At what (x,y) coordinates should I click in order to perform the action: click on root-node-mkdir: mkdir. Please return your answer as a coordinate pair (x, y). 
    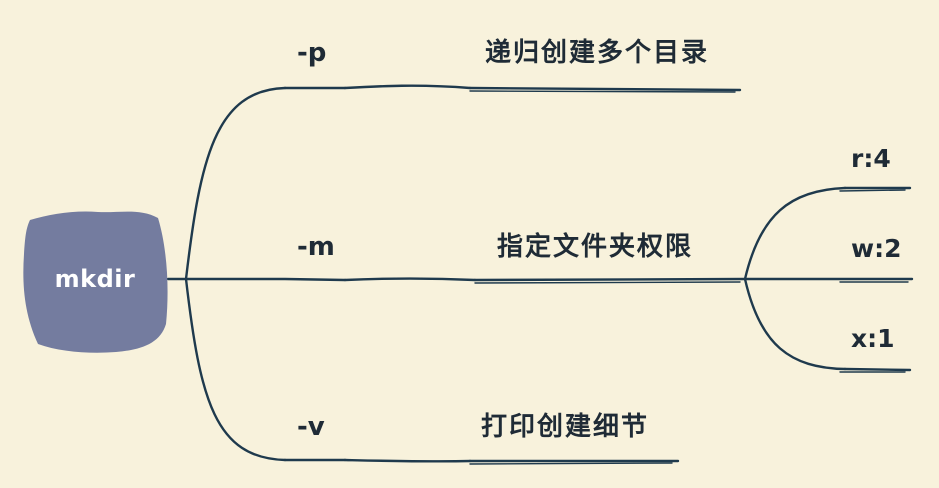
    Looking at the image, I should click on (95, 279).